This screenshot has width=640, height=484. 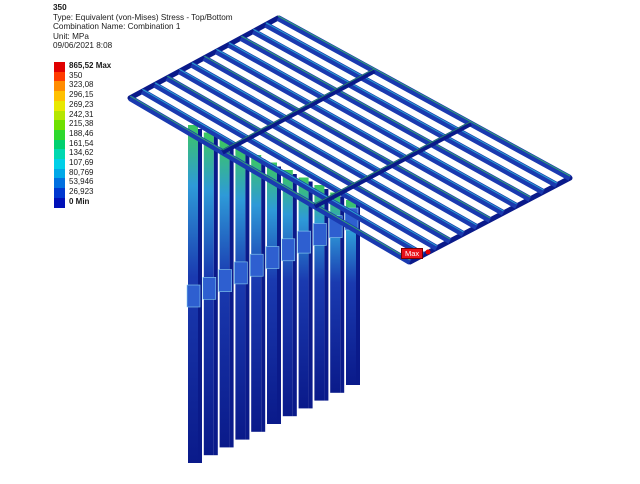 I want to click on max-marker, so click(x=428, y=252).